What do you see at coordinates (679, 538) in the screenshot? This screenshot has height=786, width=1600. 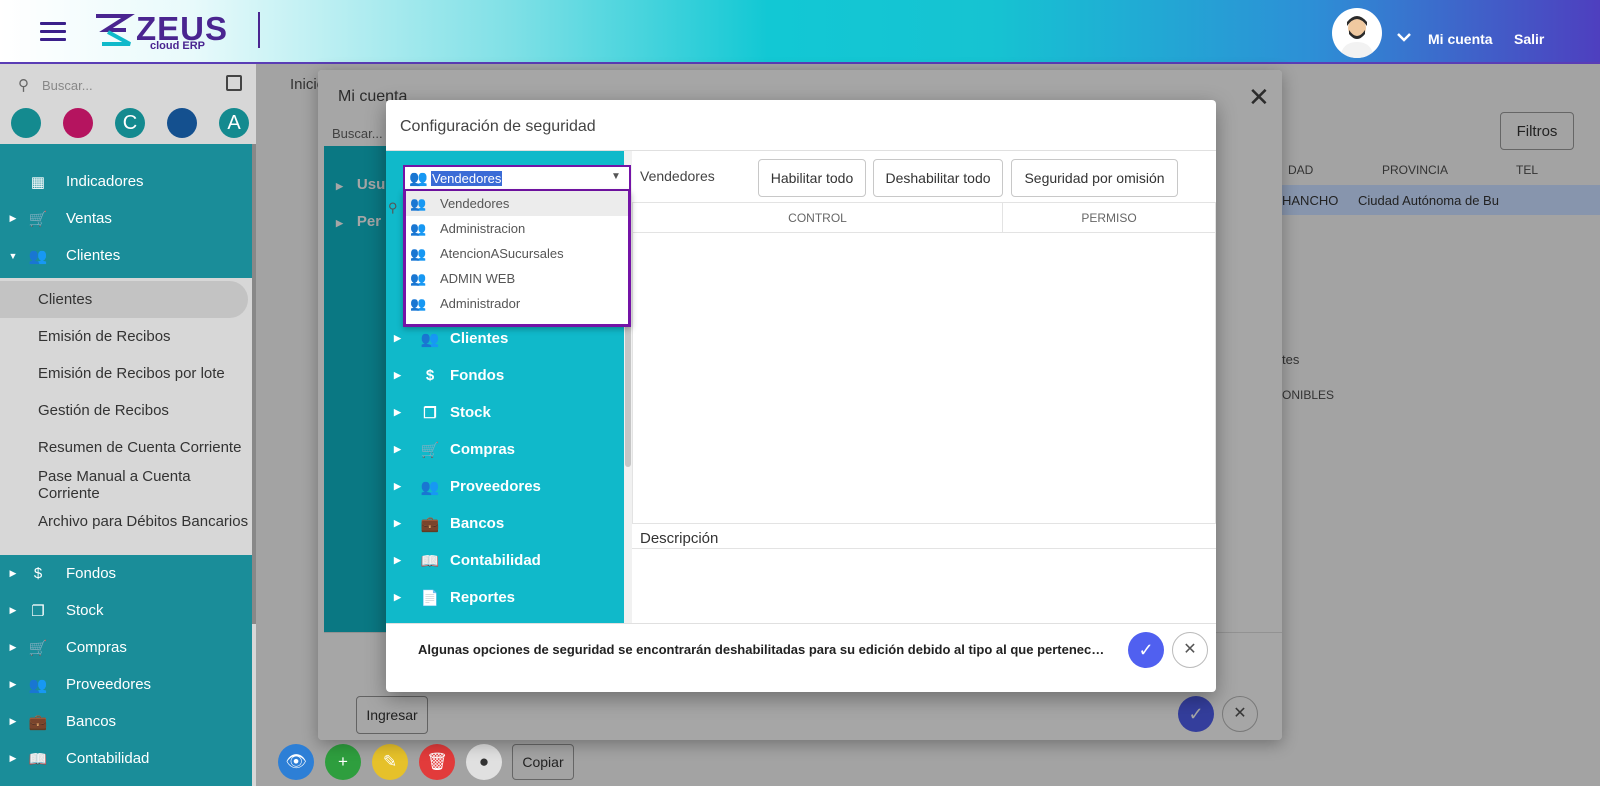 I see `description-label: Descripción` at bounding box center [679, 538].